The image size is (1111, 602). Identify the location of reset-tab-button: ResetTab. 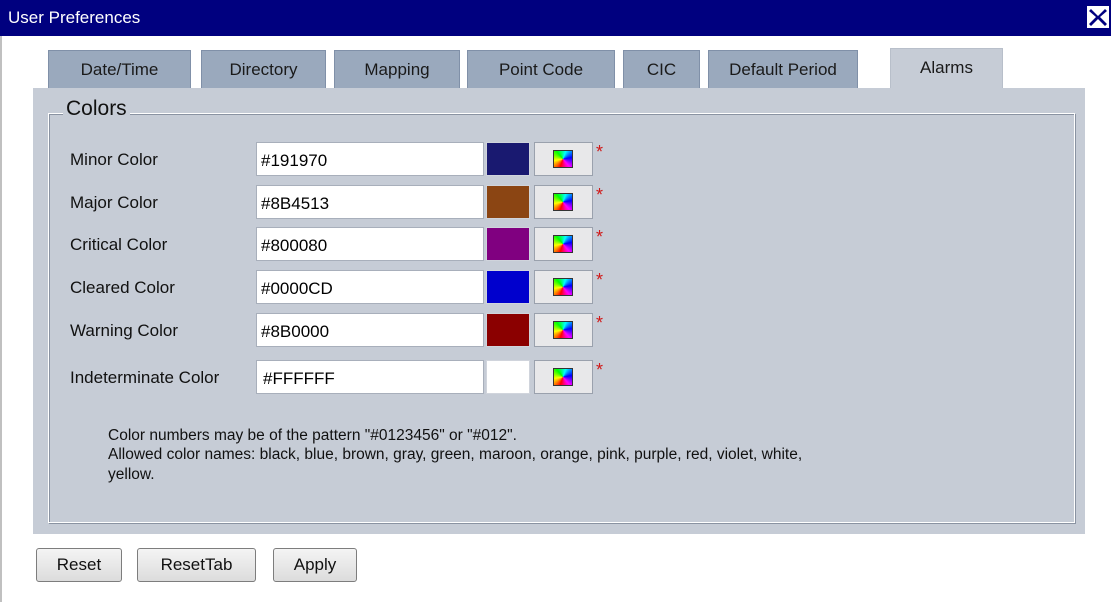
(196, 565).